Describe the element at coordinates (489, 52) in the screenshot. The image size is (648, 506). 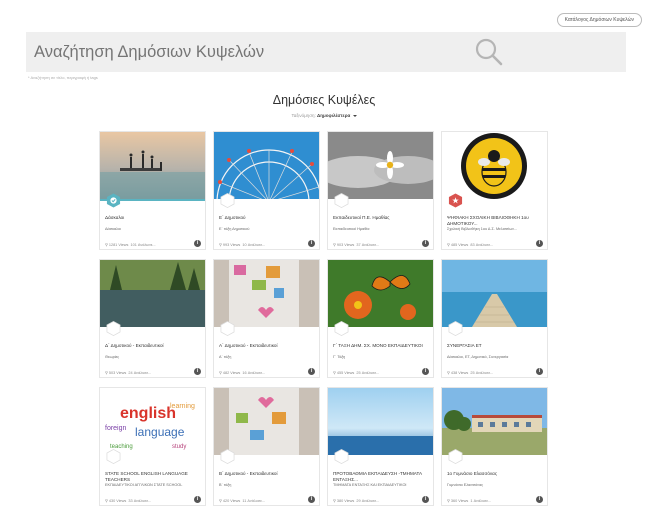
I see `search-icon` at that location.